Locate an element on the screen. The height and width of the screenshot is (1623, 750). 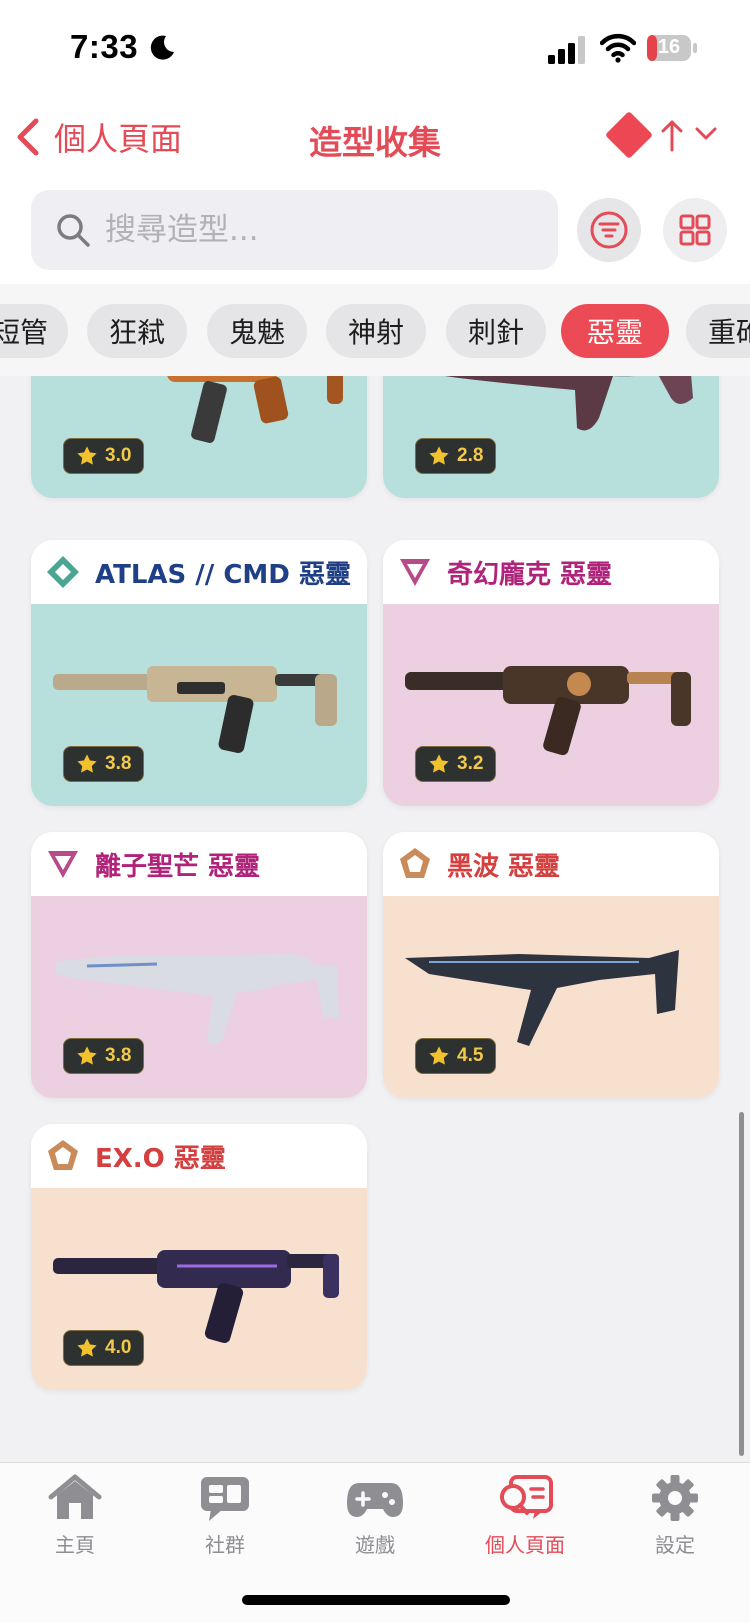
search-input is located at coordinates (315, 230).